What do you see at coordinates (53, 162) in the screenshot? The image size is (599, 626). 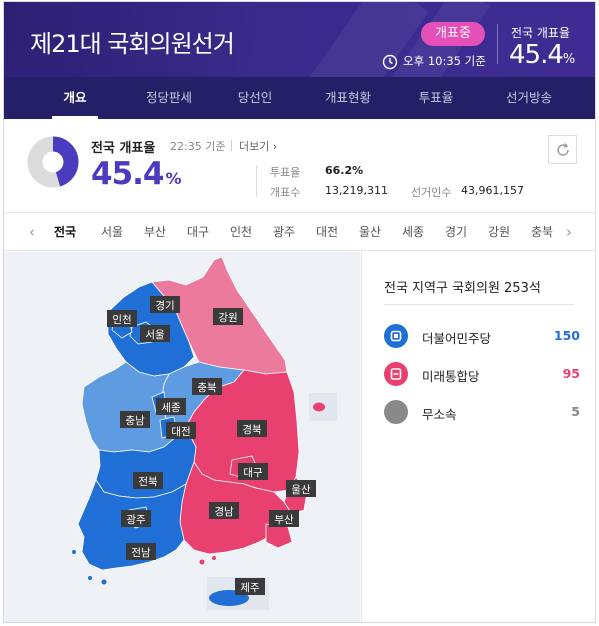 I see `progress-donut` at bounding box center [53, 162].